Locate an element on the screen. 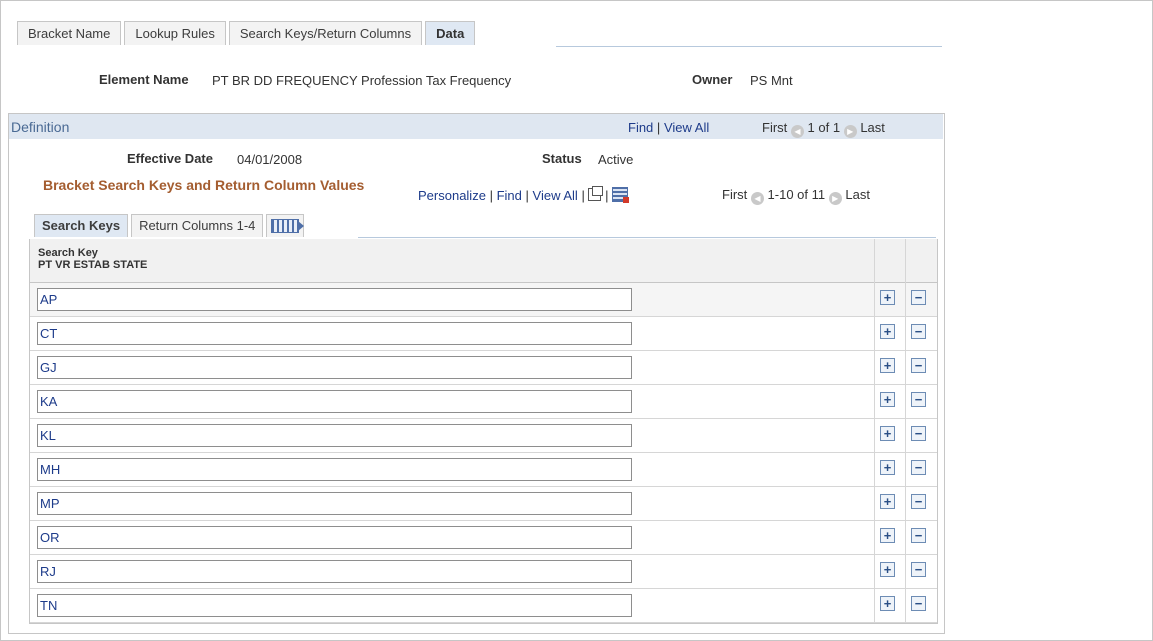 This screenshot has height=641, width=1153. subtab-return-columns: Return Columns 1-4 is located at coordinates (197, 225).